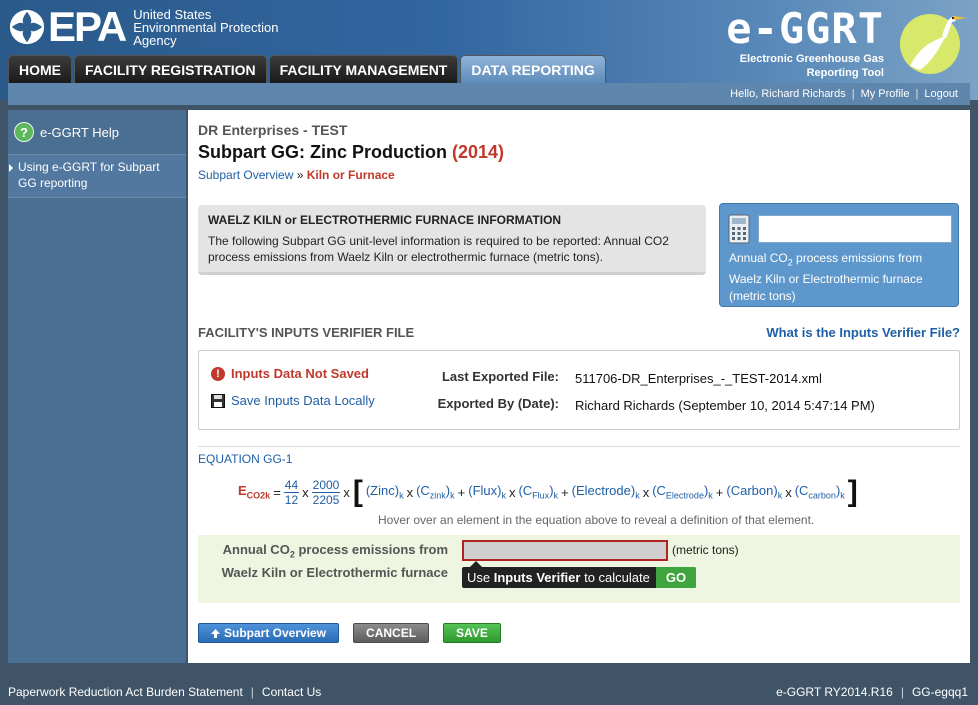 The height and width of the screenshot is (705, 978). Describe the element at coordinates (273, 130) in the screenshot. I see `organization-name: DR Enterprises - TEST` at that location.